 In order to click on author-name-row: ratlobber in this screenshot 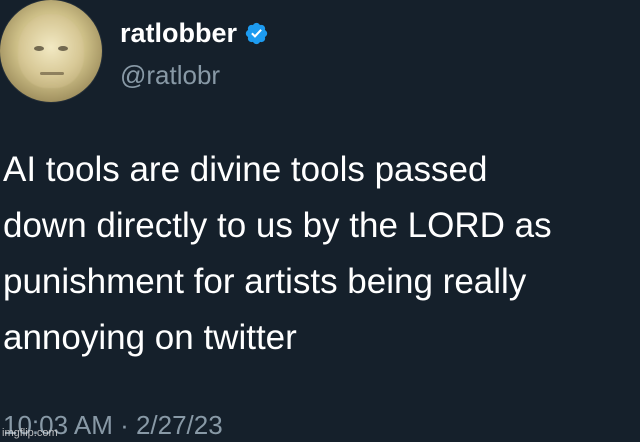, I will do `click(194, 33)`.